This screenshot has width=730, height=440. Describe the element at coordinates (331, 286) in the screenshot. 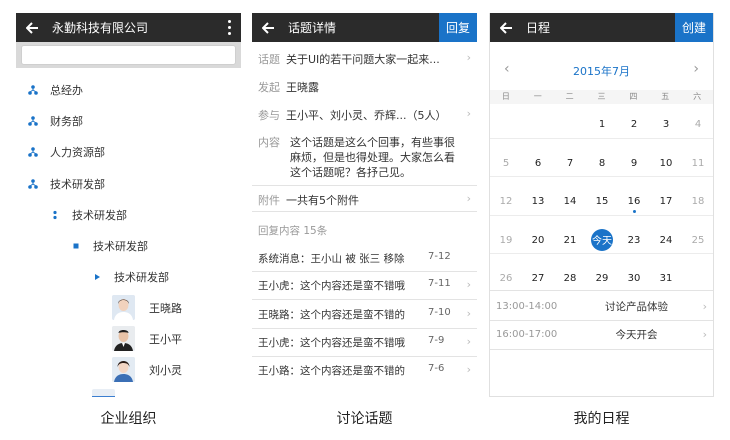

I see `reply-text: 王小虎：这个内容还是蛮不错哦` at that location.